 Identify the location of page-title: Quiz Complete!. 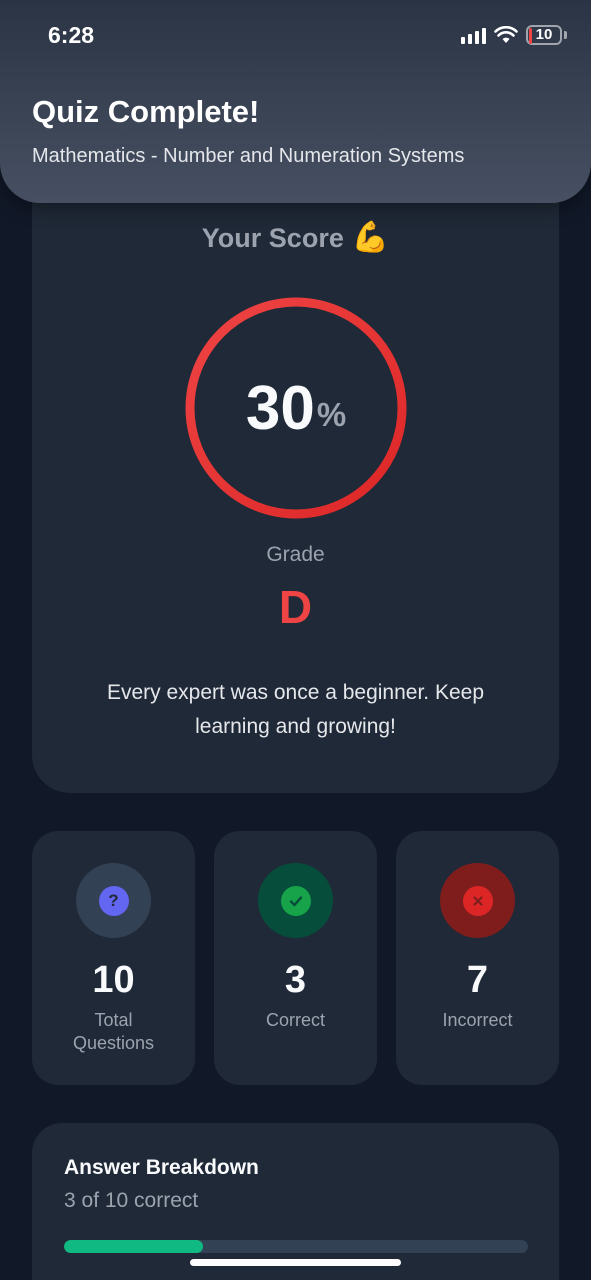
(146, 111).